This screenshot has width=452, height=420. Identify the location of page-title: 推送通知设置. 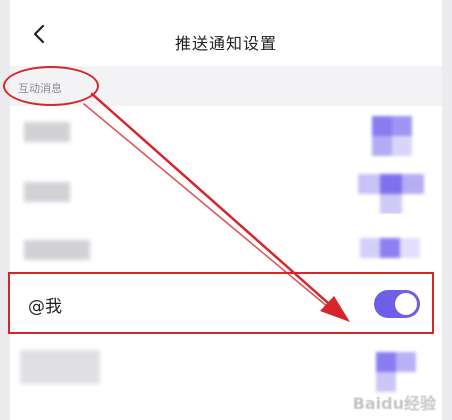
(225, 43).